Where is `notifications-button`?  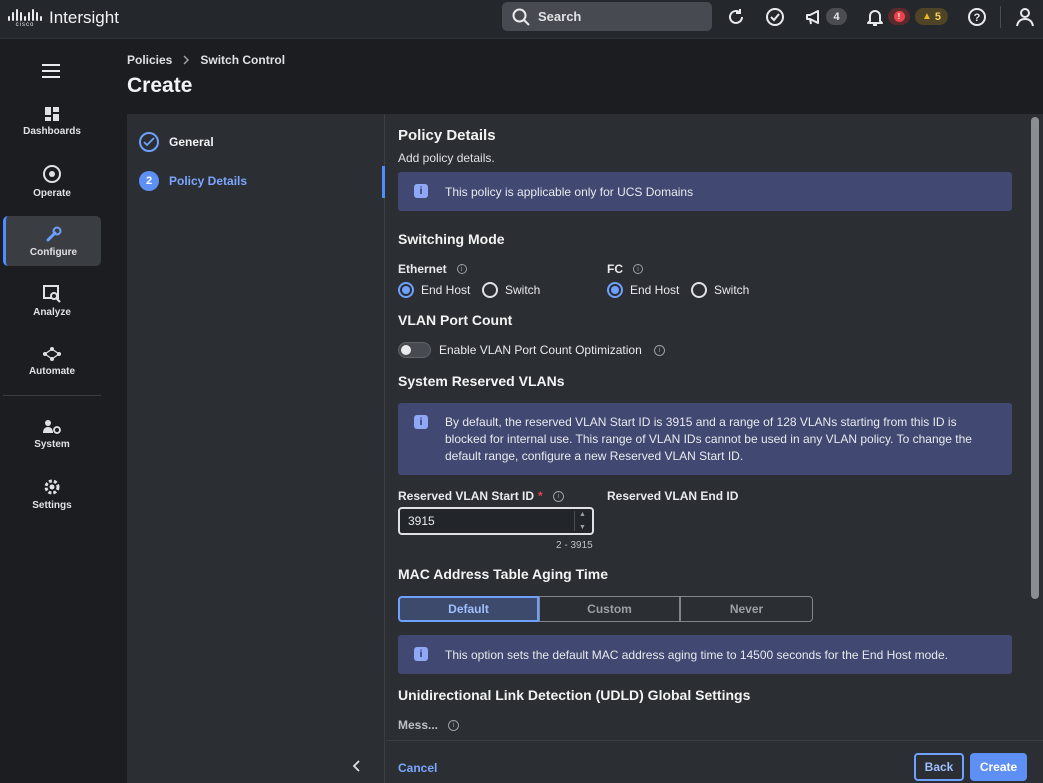
notifications-button is located at coordinates (875, 17).